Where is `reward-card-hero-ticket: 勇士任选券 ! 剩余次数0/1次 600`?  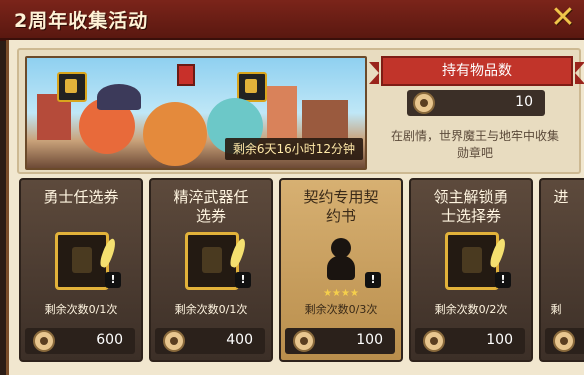 reward-card-hero-ticket: 勇士任选券 ! 剩余次数0/1次 600 is located at coordinates (81, 270).